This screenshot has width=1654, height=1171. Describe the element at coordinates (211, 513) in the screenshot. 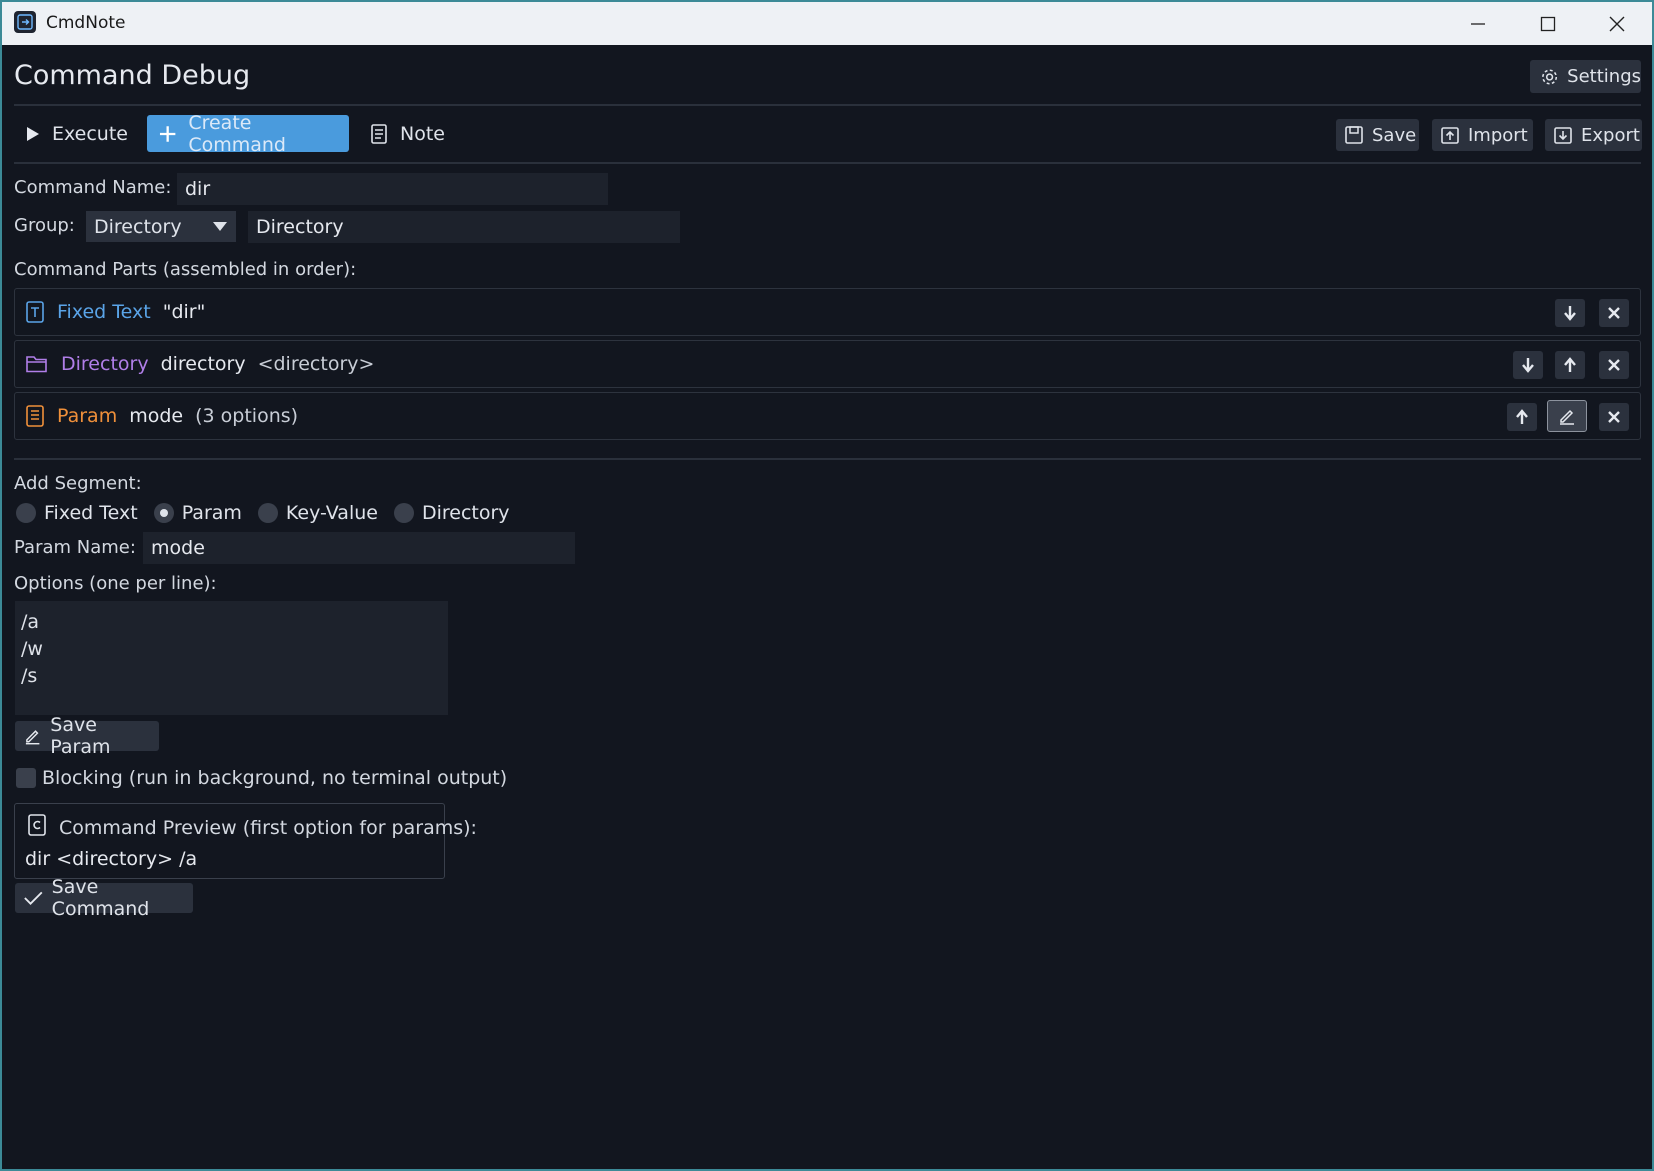

I see `radio-label: Param` at that location.